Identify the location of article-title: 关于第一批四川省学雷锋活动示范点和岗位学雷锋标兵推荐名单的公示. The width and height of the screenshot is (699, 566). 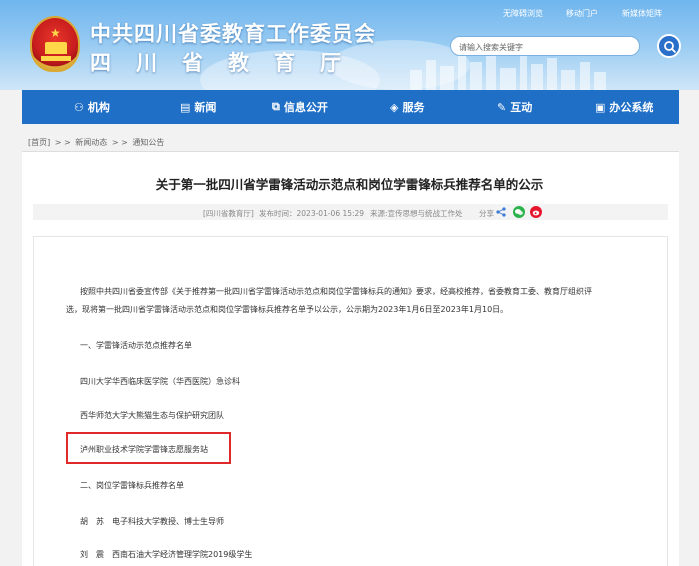
(349, 184).